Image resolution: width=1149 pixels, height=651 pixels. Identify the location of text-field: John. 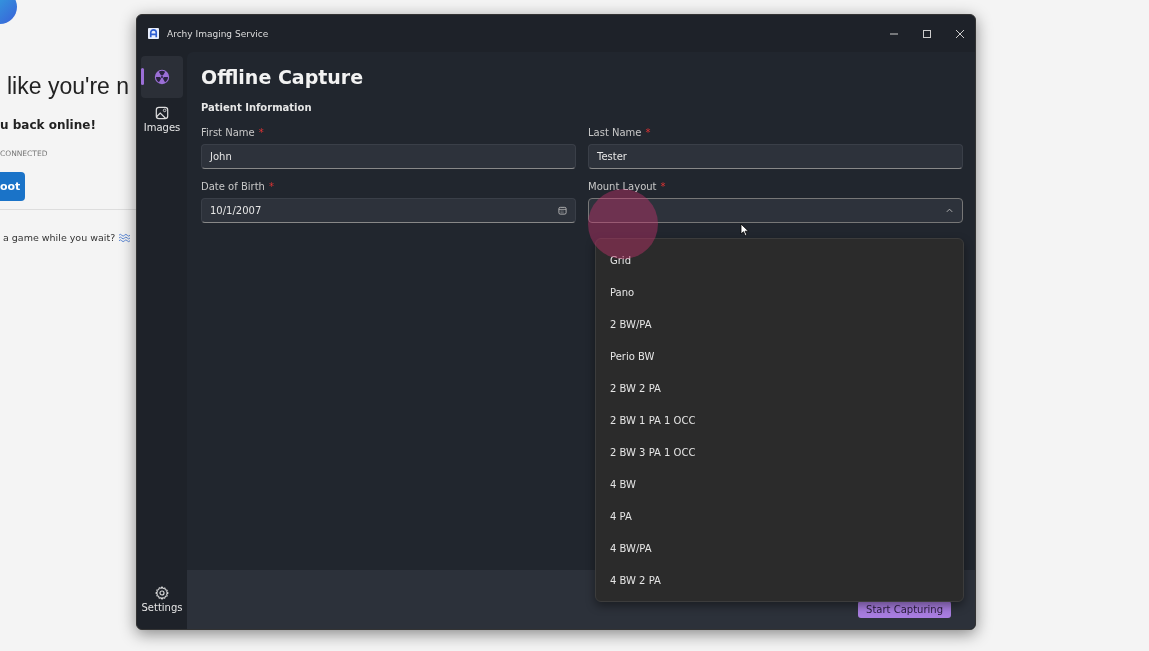
(388, 156).